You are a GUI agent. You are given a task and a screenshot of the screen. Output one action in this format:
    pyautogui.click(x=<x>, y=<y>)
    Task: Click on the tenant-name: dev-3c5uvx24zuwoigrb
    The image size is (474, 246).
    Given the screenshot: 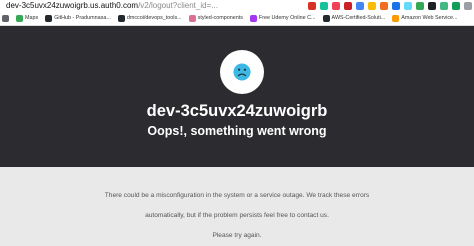 What is the action you would take?
    pyautogui.click(x=237, y=111)
    